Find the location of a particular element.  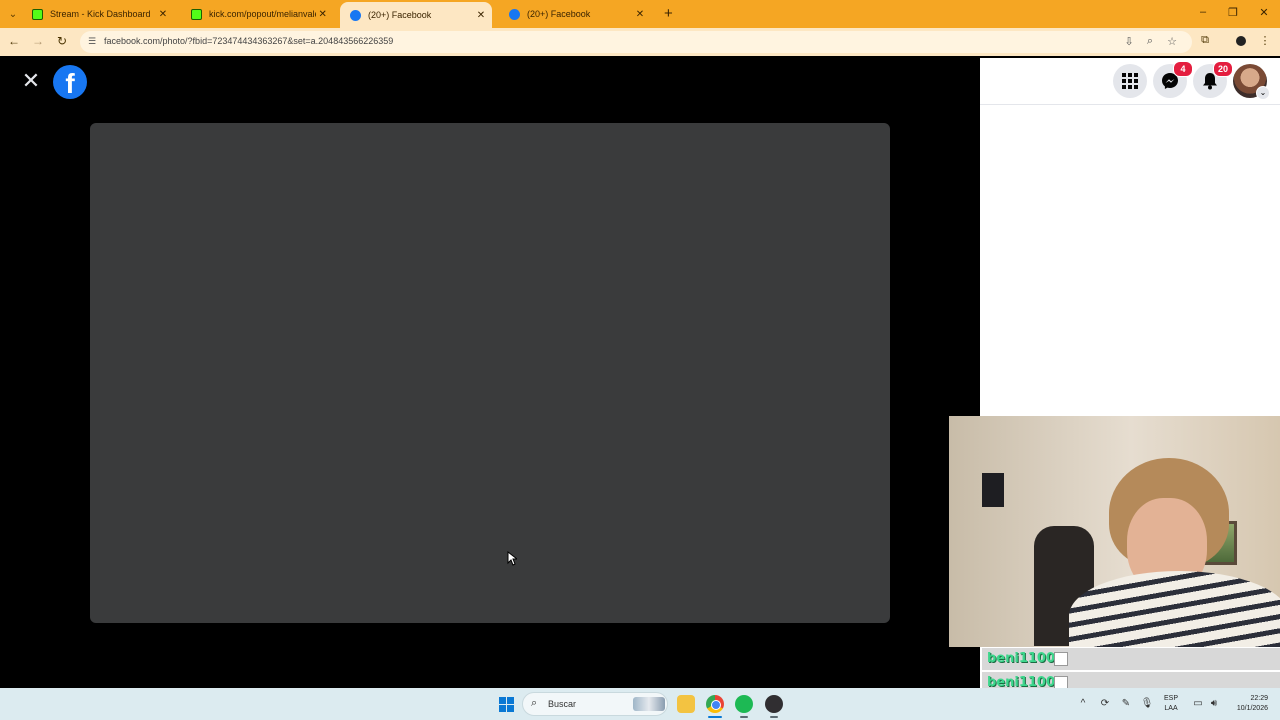

tray-pen-icon: ✎ is located at coordinates (1126, 703).